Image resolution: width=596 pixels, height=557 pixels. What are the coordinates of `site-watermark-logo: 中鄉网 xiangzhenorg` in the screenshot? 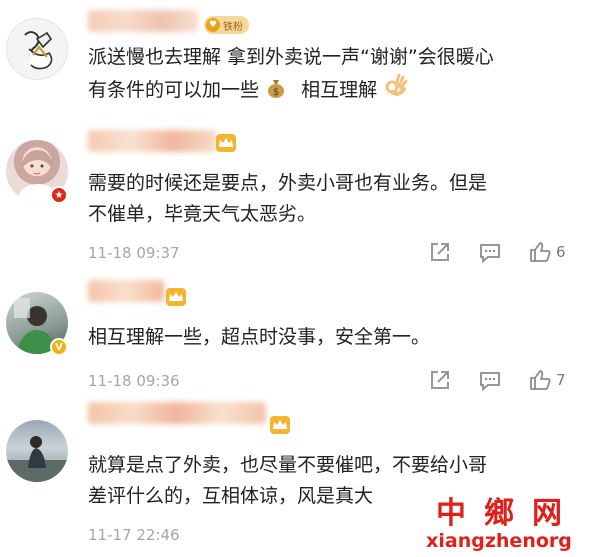 It's located at (499, 524).